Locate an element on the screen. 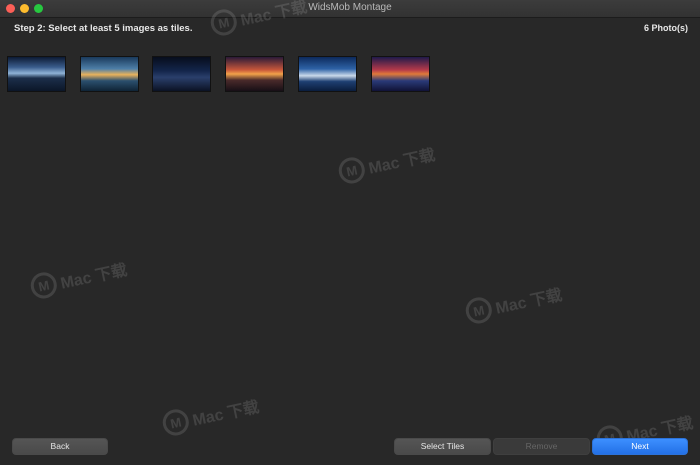  photo-count-label: 6 Photo(s) is located at coordinates (666, 28).